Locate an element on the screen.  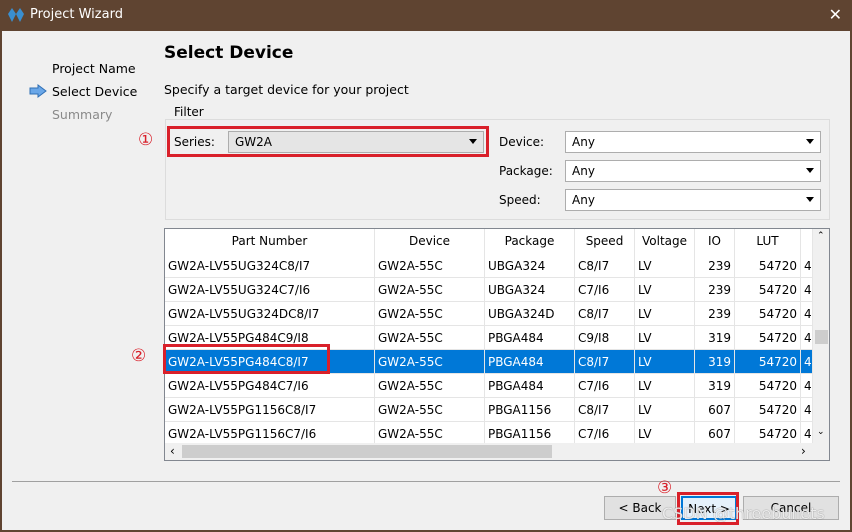
speed-label: Speed: is located at coordinates (520, 200).